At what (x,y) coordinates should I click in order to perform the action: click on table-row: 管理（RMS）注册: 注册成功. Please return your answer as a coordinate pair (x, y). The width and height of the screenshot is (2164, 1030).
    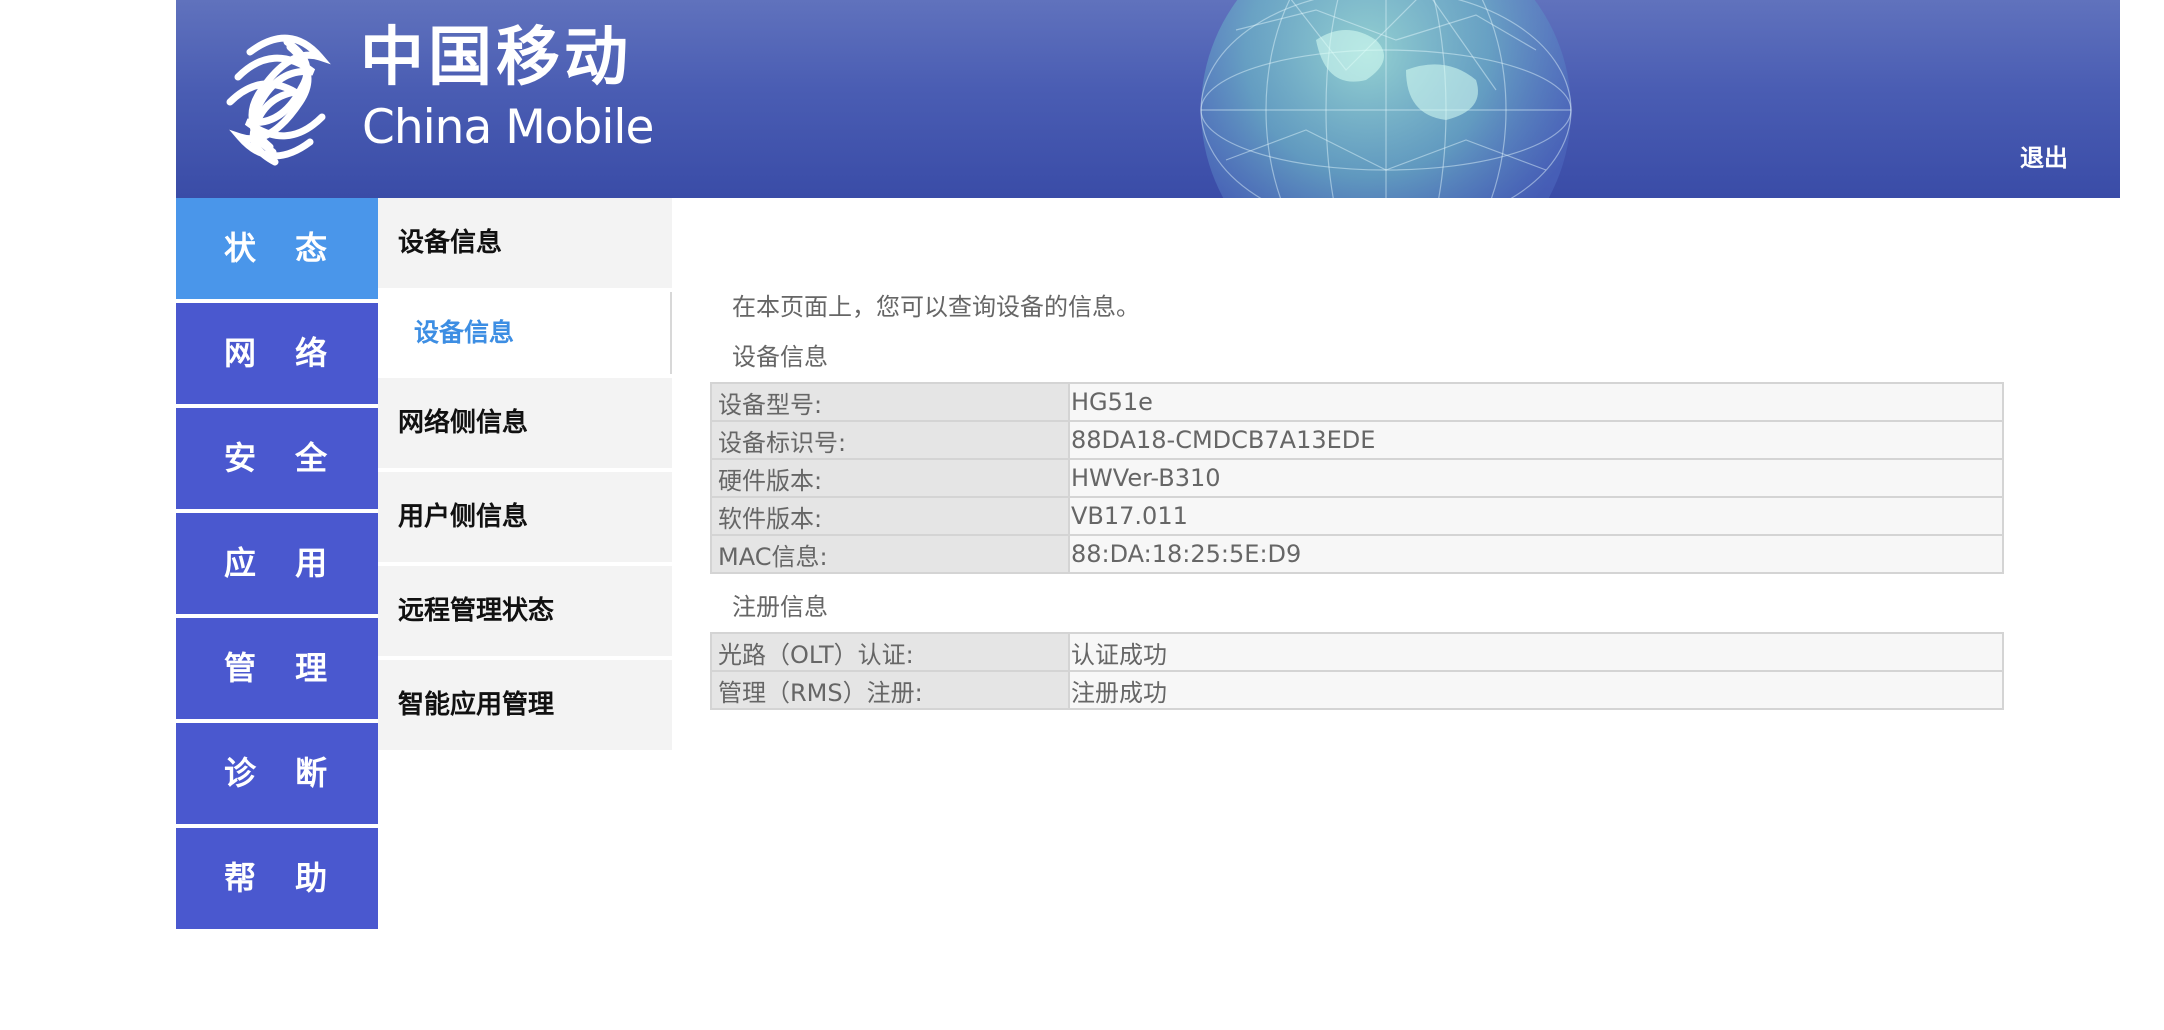
    Looking at the image, I should click on (1357, 690).